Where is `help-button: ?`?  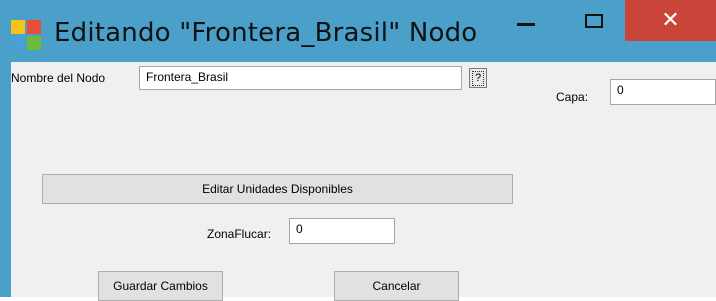 help-button: ? is located at coordinates (478, 78).